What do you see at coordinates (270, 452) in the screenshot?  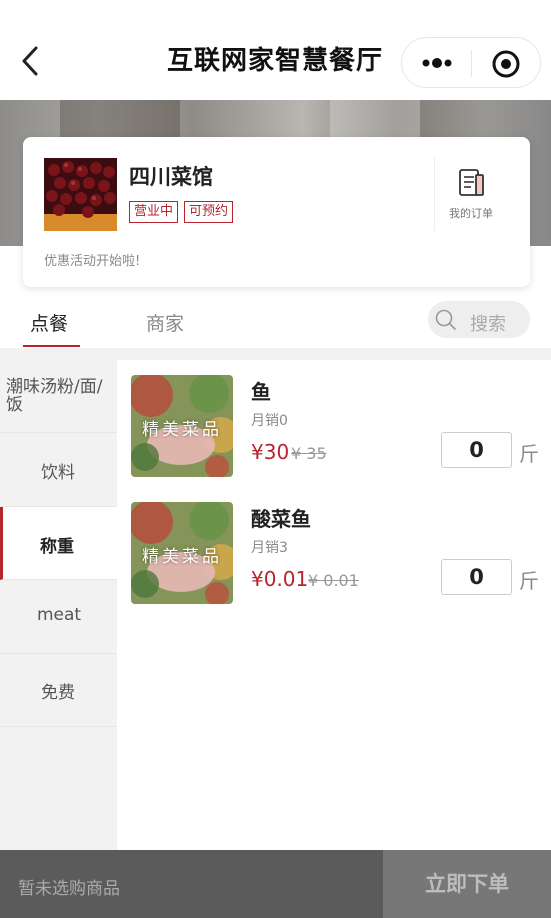 I see `product-price: ¥30` at bounding box center [270, 452].